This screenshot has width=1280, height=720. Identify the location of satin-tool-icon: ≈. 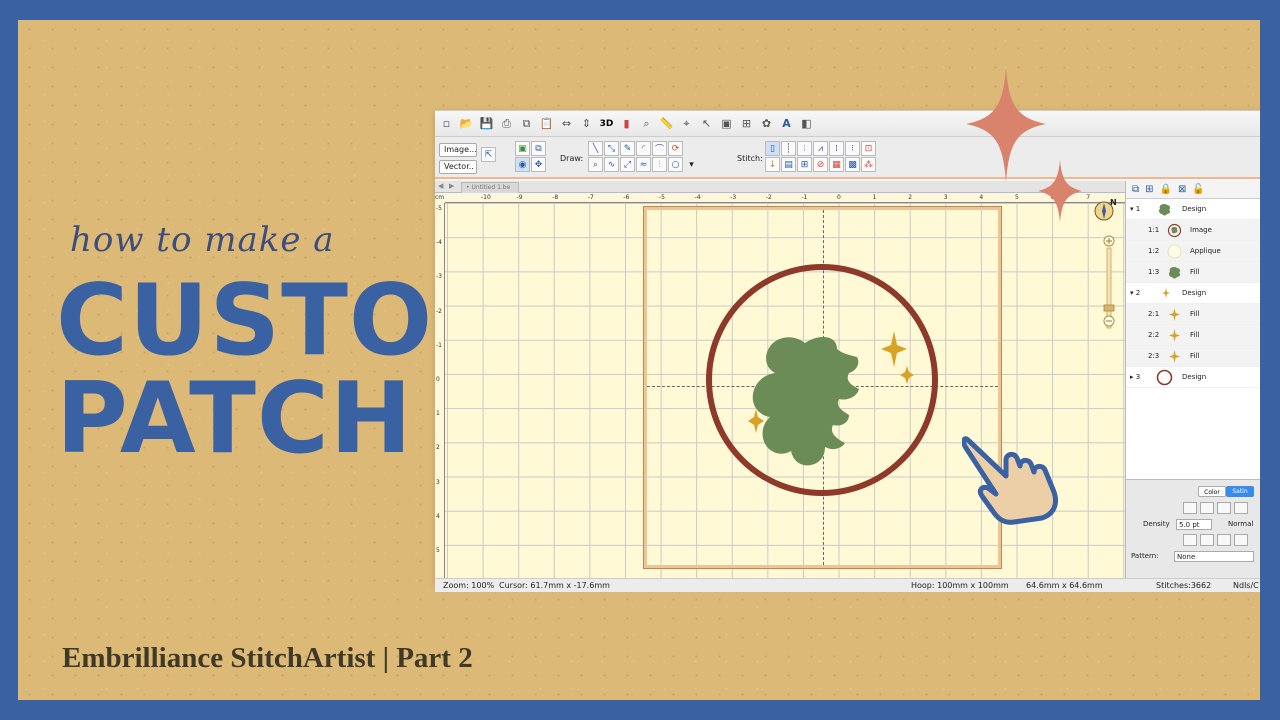
(643, 164).